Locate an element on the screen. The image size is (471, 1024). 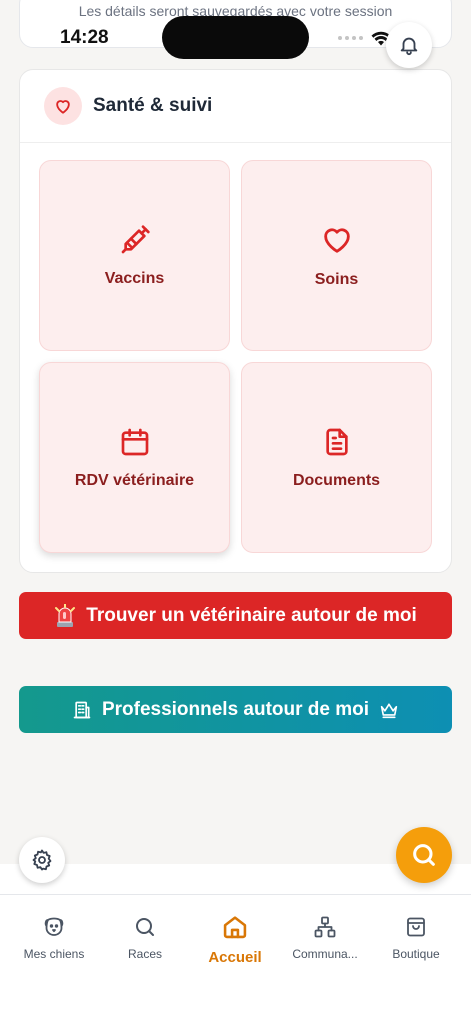
find-vet-label: Trouver un vétérinaire autour de moi is located at coordinates (251, 615).